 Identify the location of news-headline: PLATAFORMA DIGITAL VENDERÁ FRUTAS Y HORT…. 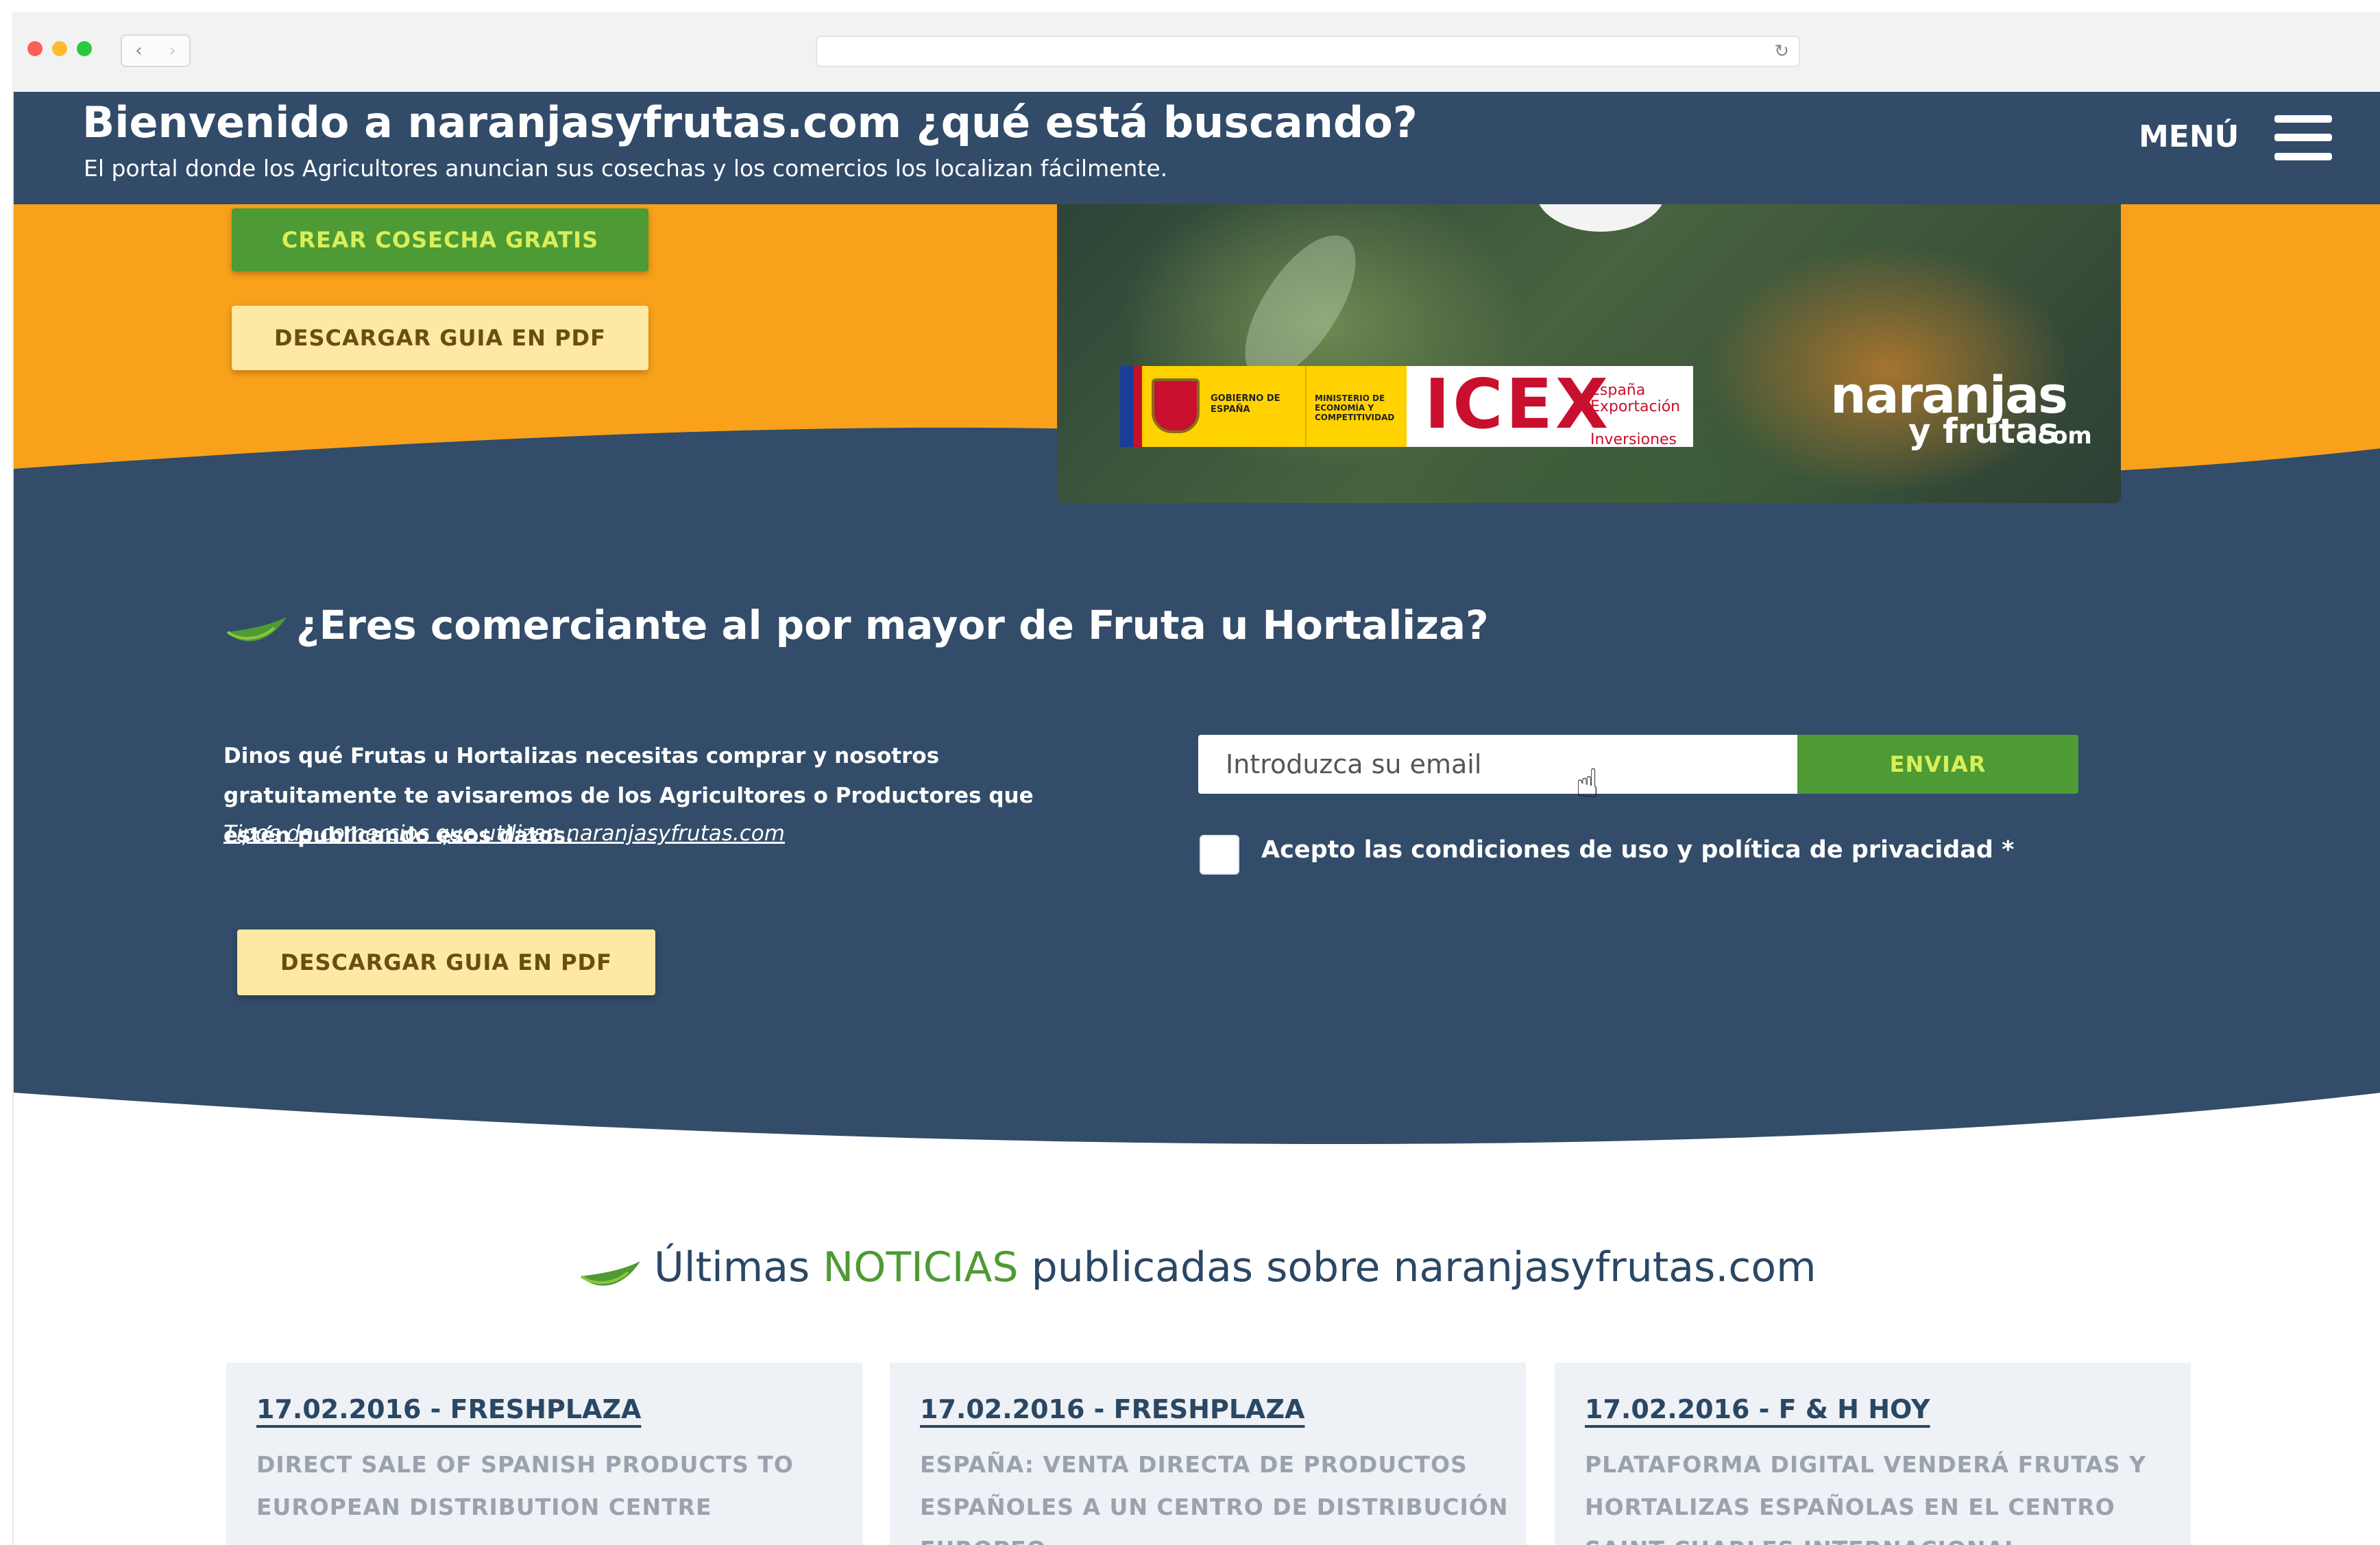
(1879, 1494).